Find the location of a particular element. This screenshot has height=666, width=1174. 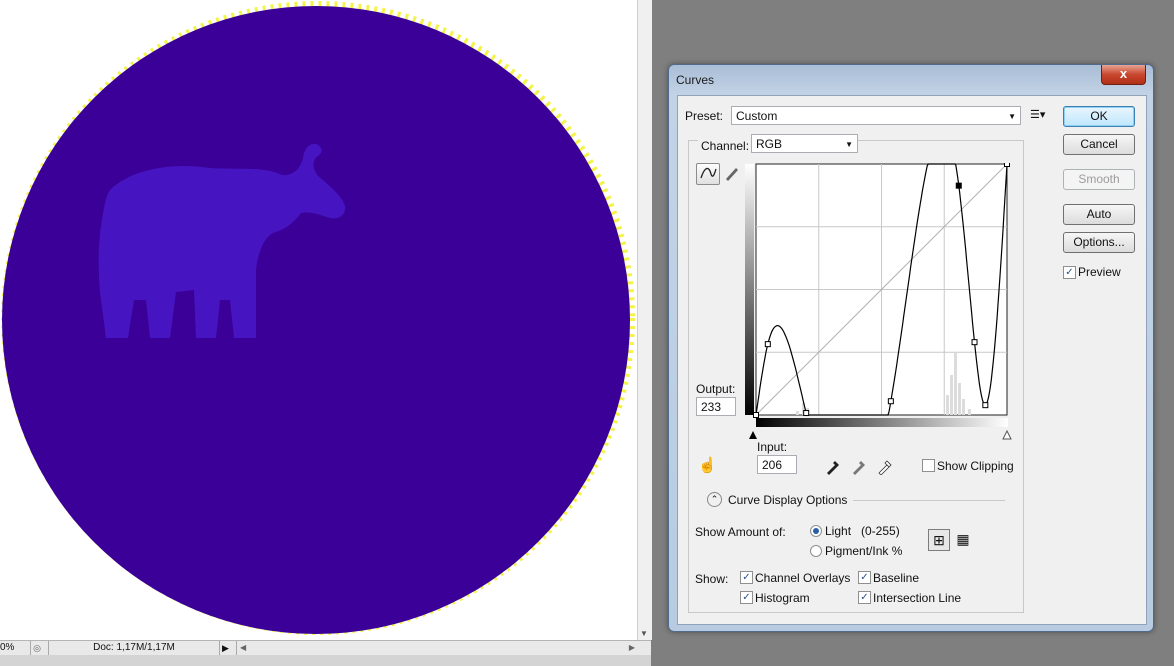

histogram-label: Histogram is located at coordinates (782, 598).